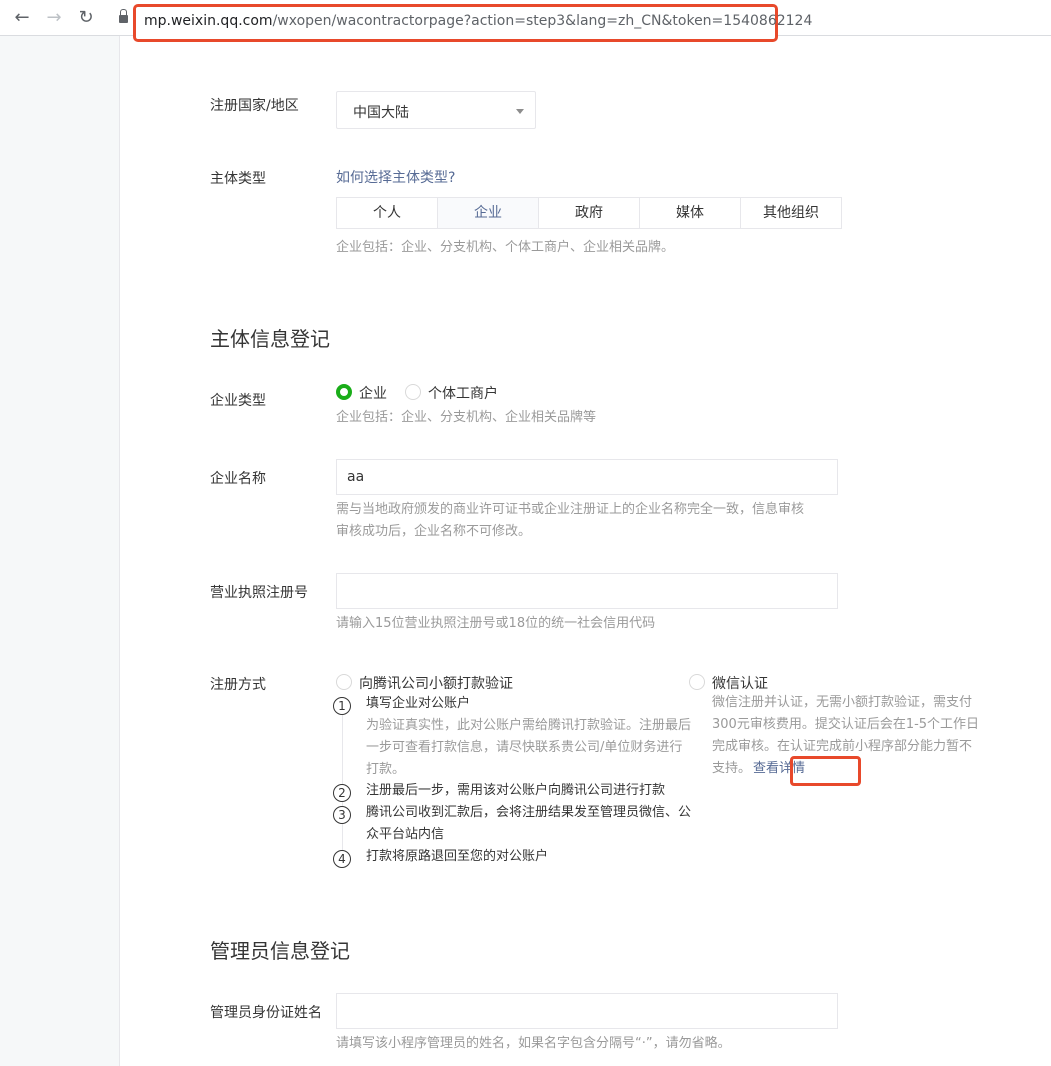  I want to click on tab-company: 企业, so click(488, 213).